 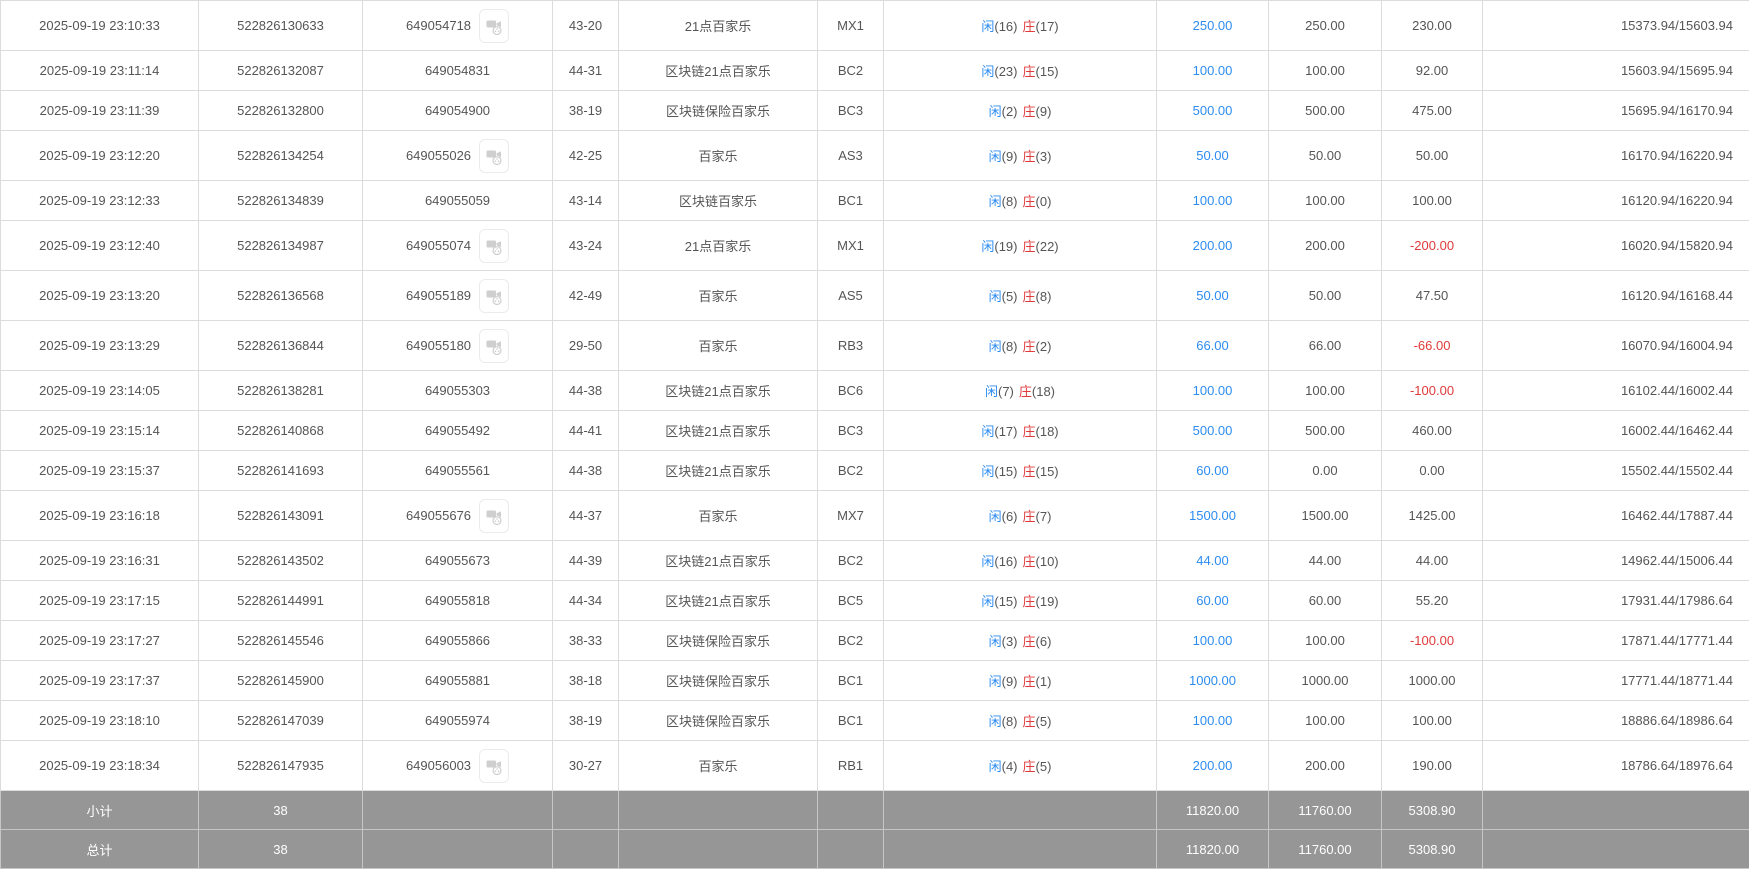 What do you see at coordinates (585, 640) in the screenshot?
I see `cell-shoe-round: 38-33` at bounding box center [585, 640].